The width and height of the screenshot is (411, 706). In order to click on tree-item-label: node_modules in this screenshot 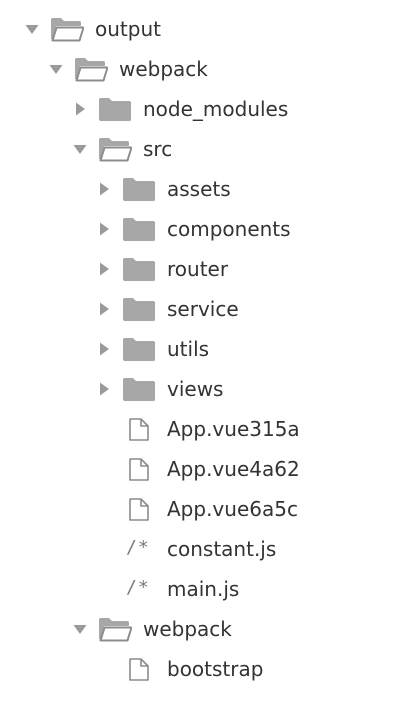, I will do `click(216, 109)`.